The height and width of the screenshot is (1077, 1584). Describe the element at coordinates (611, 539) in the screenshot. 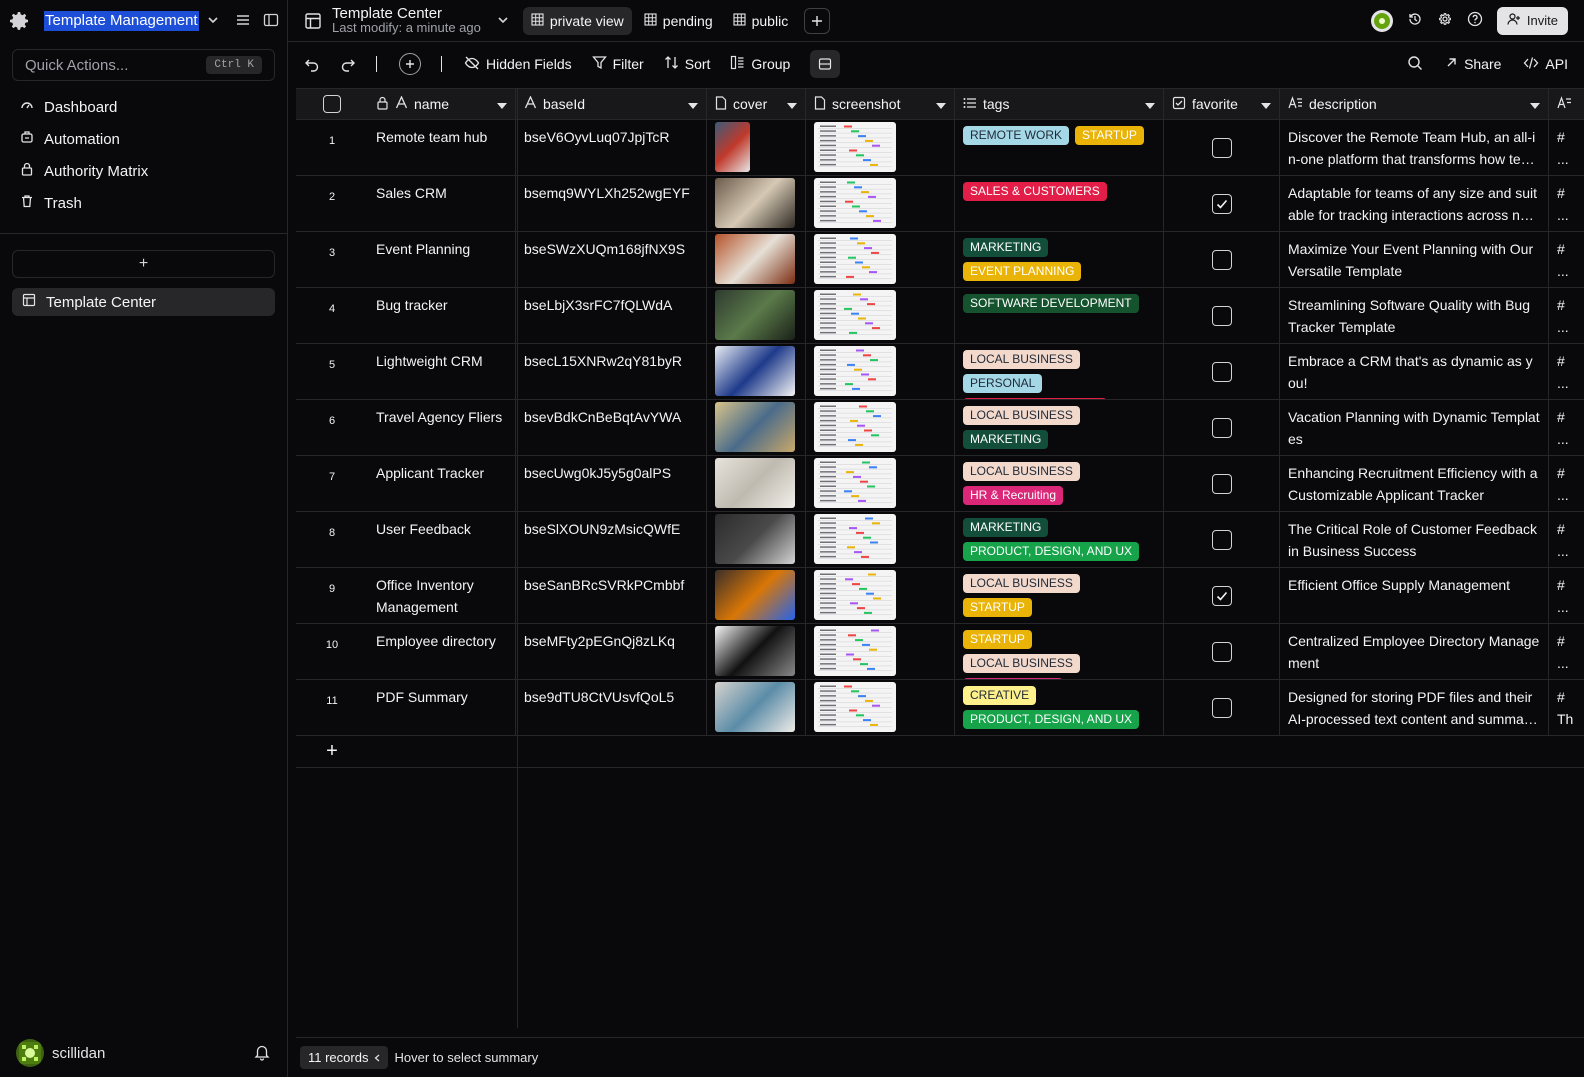

I see `cell-baseid: bseSlXOUN9zMsicQWfE` at that location.